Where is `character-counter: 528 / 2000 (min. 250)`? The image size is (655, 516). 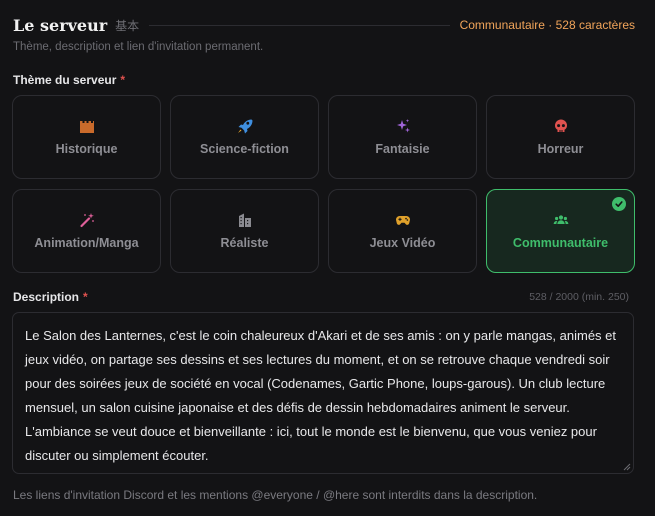 character-counter: 528 / 2000 (min. 250) is located at coordinates (579, 297).